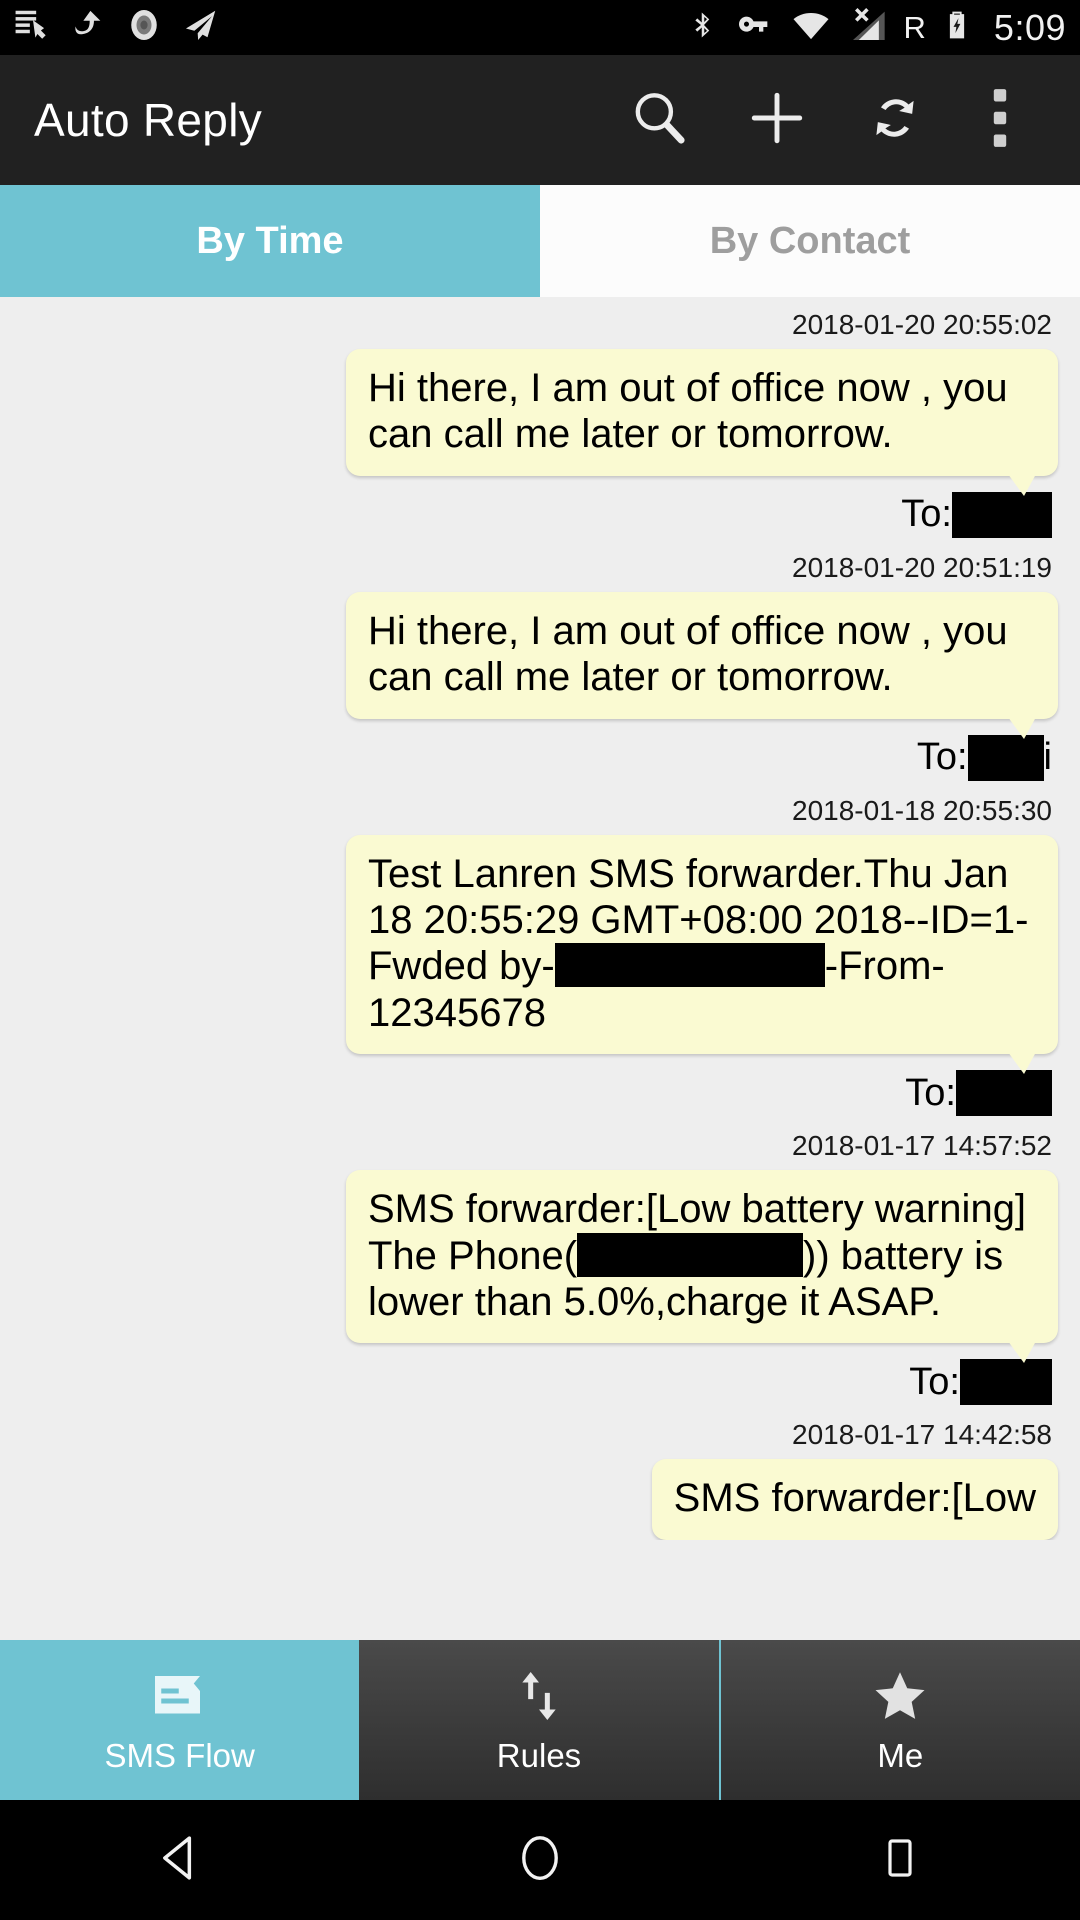 This screenshot has height=1920, width=1080. What do you see at coordinates (540, 751) in the screenshot?
I see `message-recipient: To: i` at bounding box center [540, 751].